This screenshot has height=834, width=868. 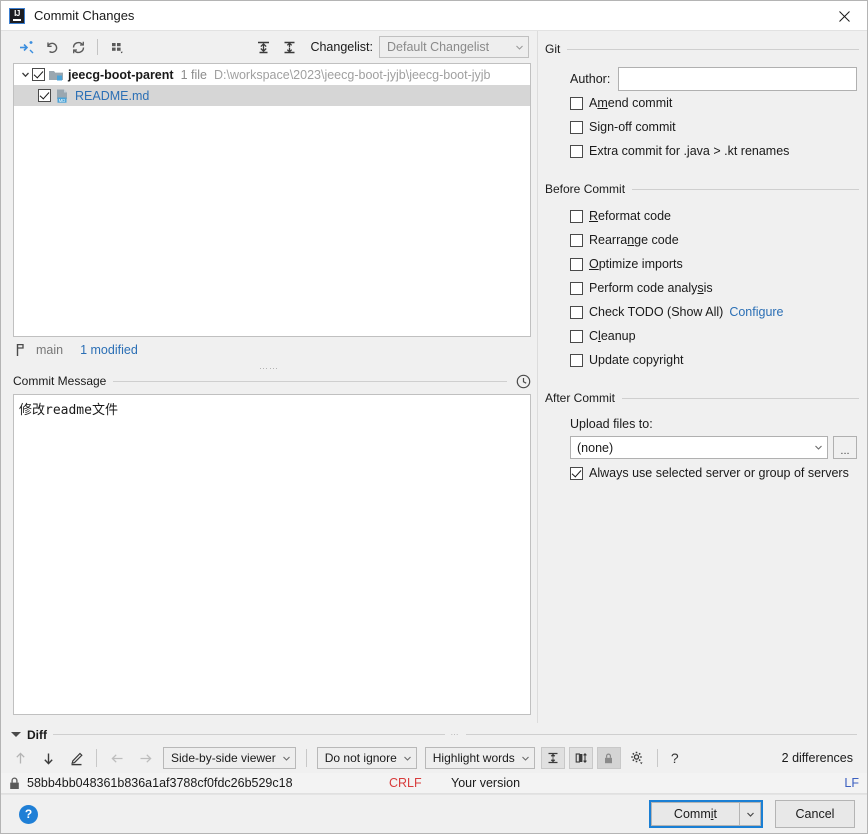 What do you see at coordinates (576, 103) in the screenshot?
I see `amend-commit-checkbox` at bounding box center [576, 103].